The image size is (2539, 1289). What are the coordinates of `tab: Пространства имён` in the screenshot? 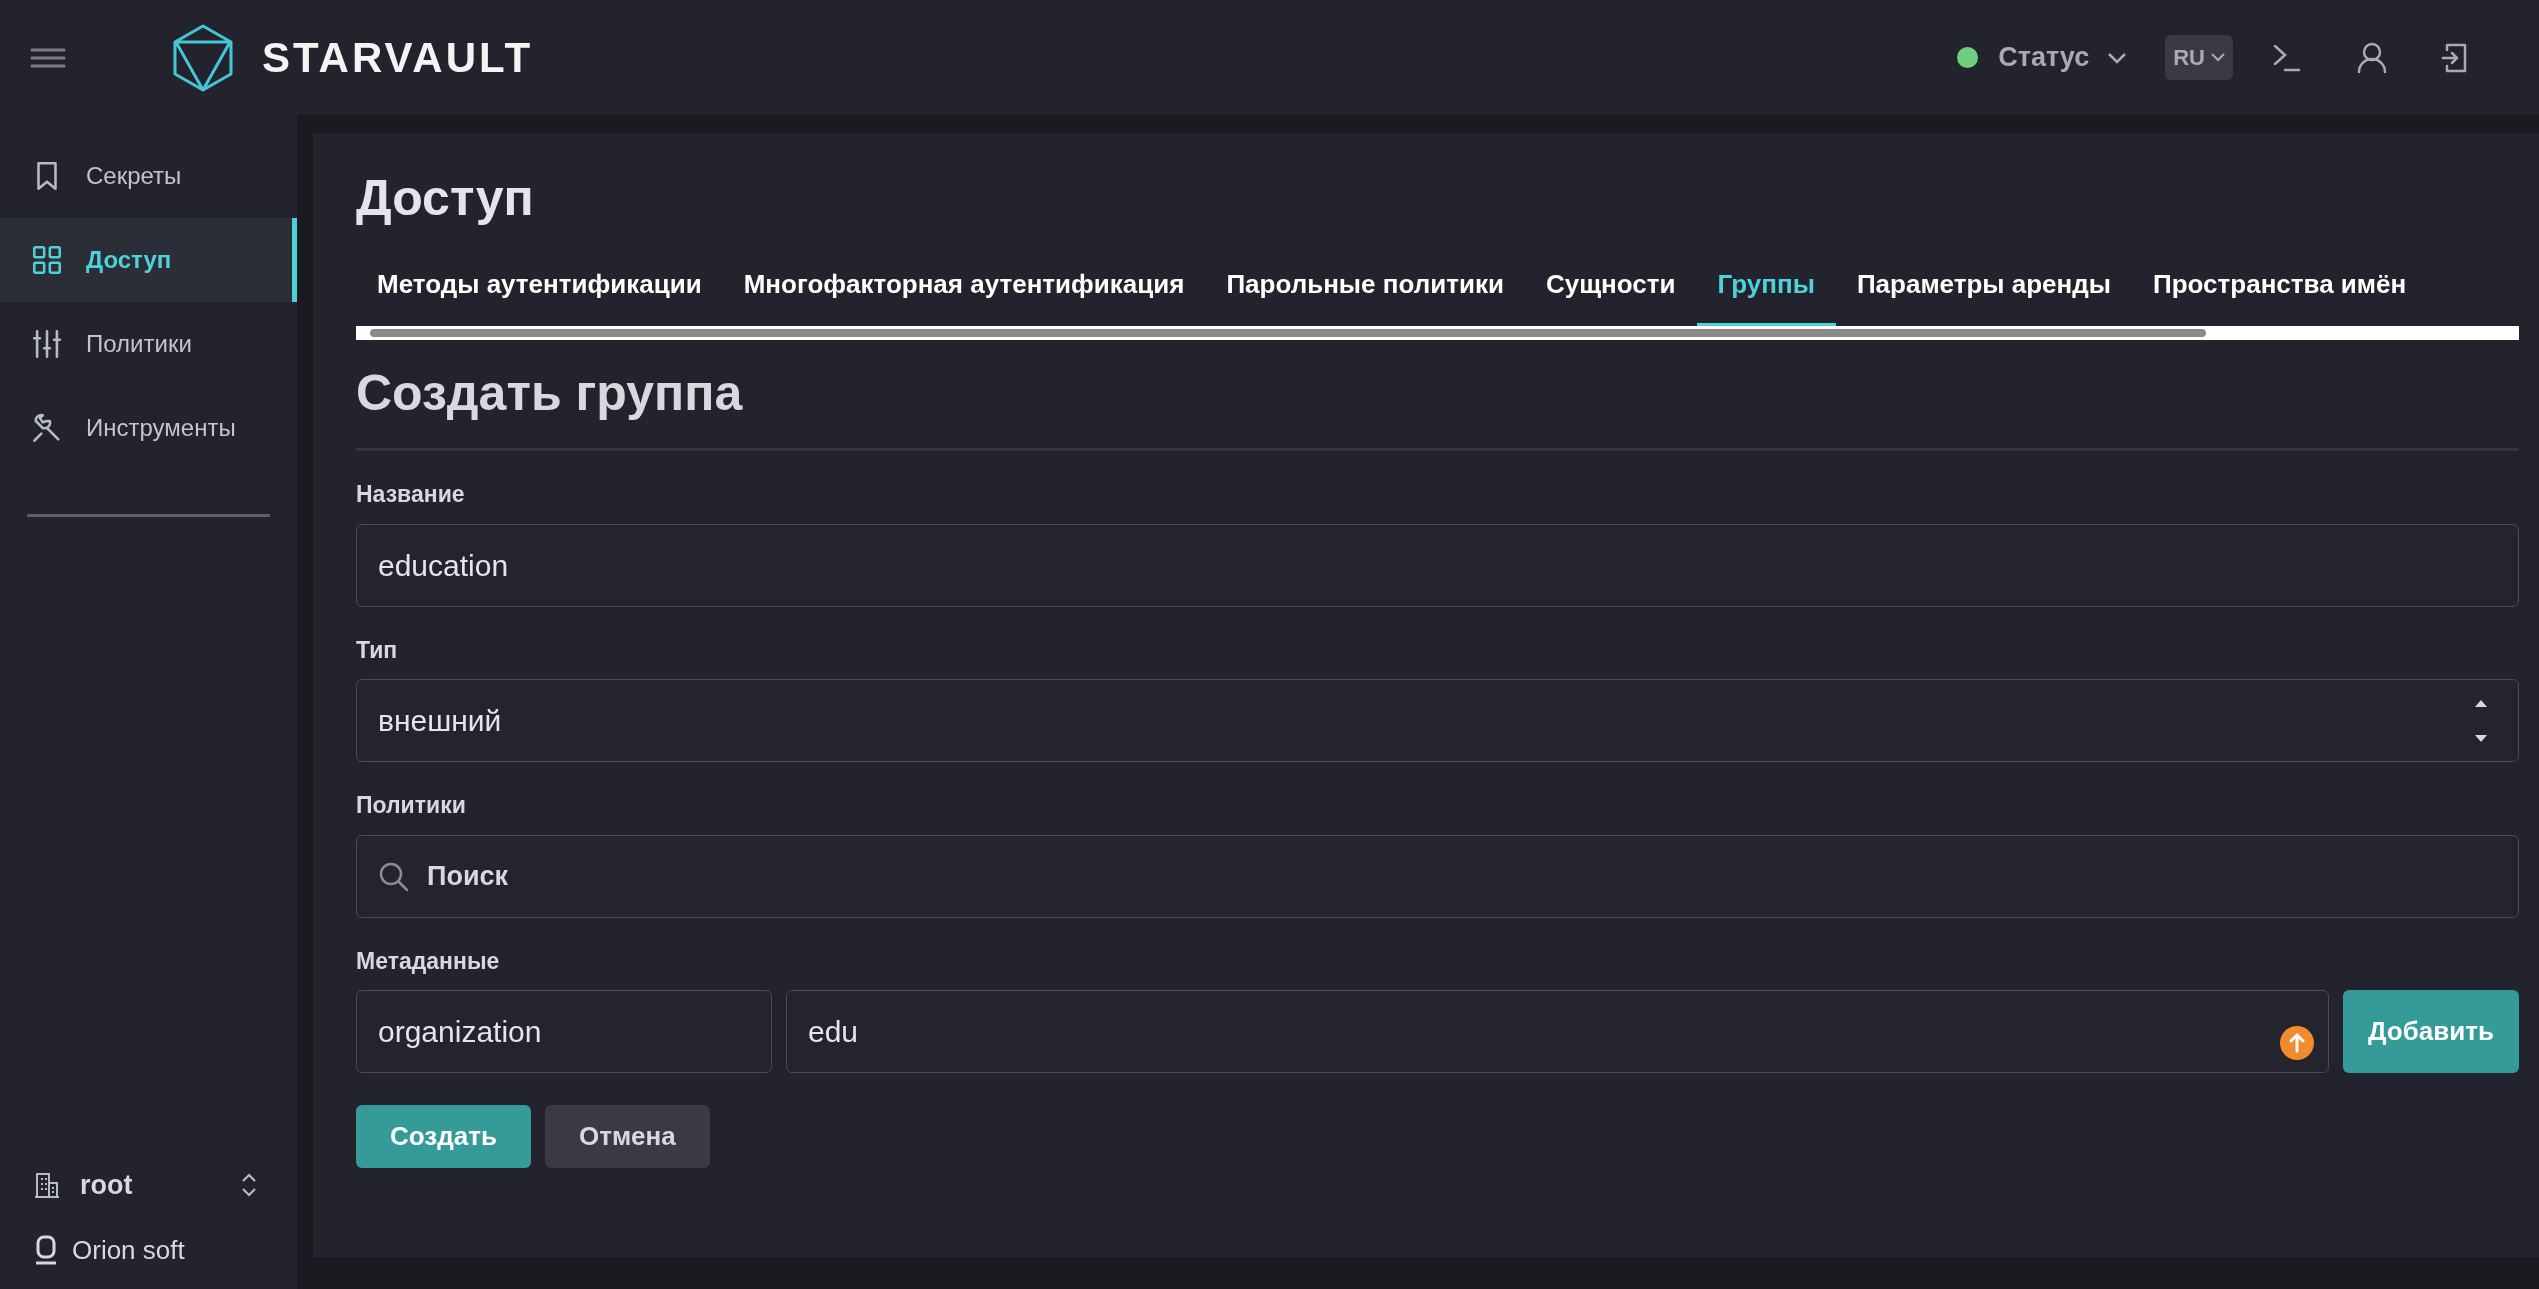 It's located at (2280, 293).